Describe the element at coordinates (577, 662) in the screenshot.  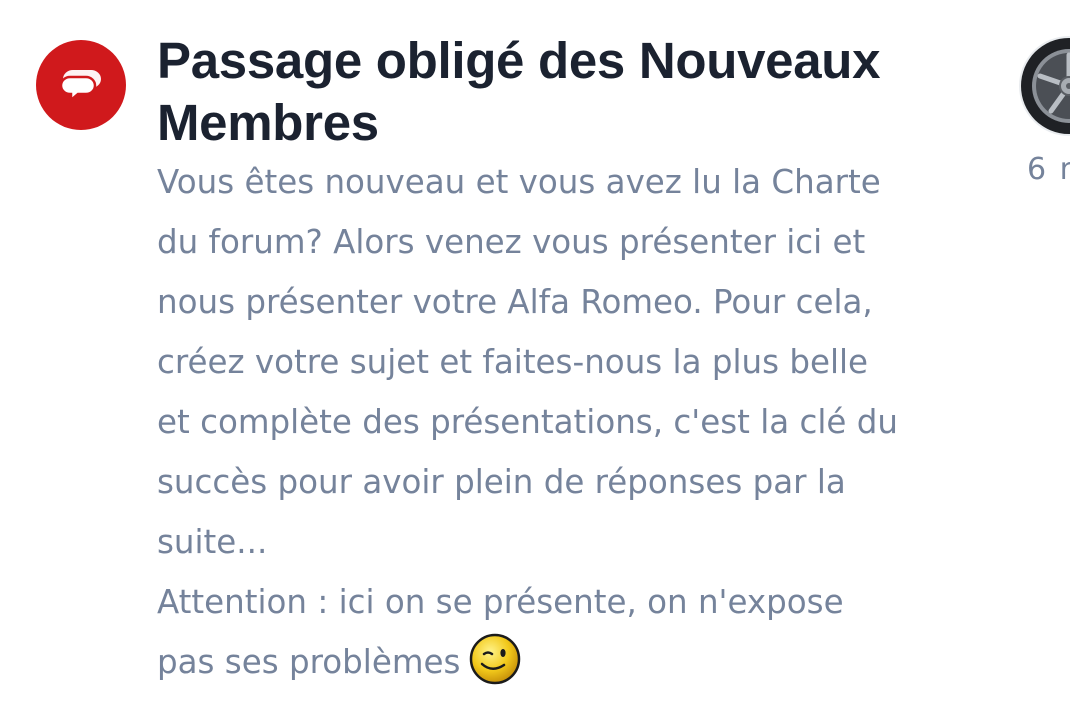
I see `description-line-last: pas ses problèmes` at that location.